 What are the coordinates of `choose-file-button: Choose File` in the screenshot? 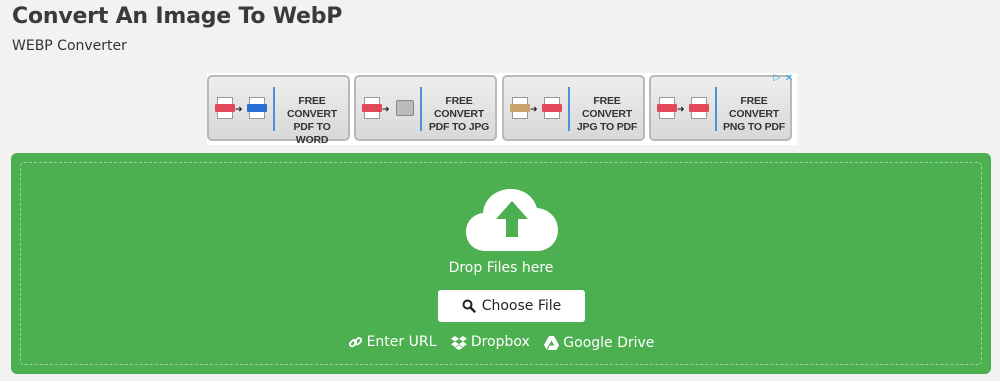 It's located at (511, 306).